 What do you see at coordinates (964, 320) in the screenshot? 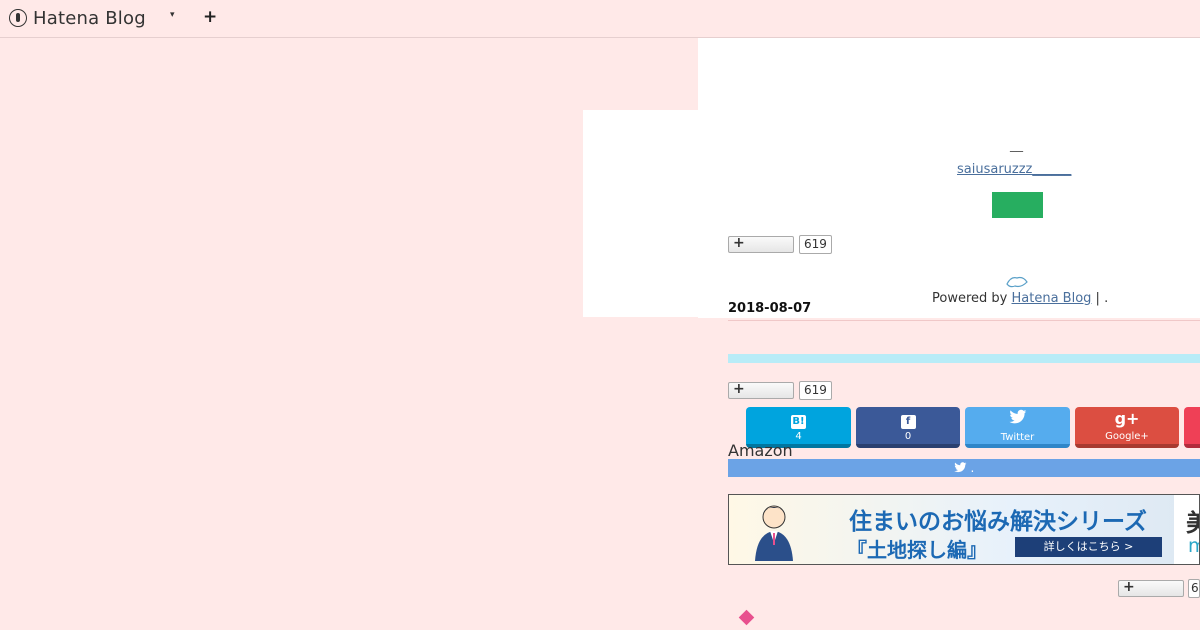
I see `divider` at bounding box center [964, 320].